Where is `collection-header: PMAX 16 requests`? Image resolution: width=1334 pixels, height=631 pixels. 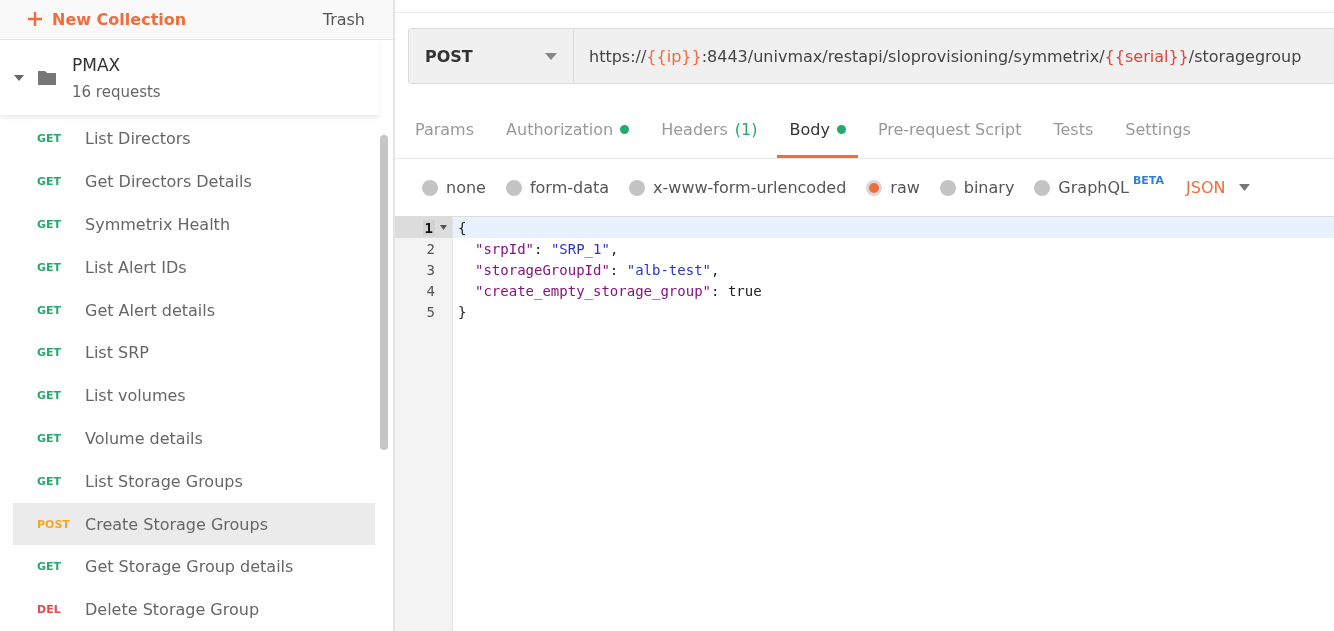 collection-header: PMAX 16 requests is located at coordinates (189, 77).